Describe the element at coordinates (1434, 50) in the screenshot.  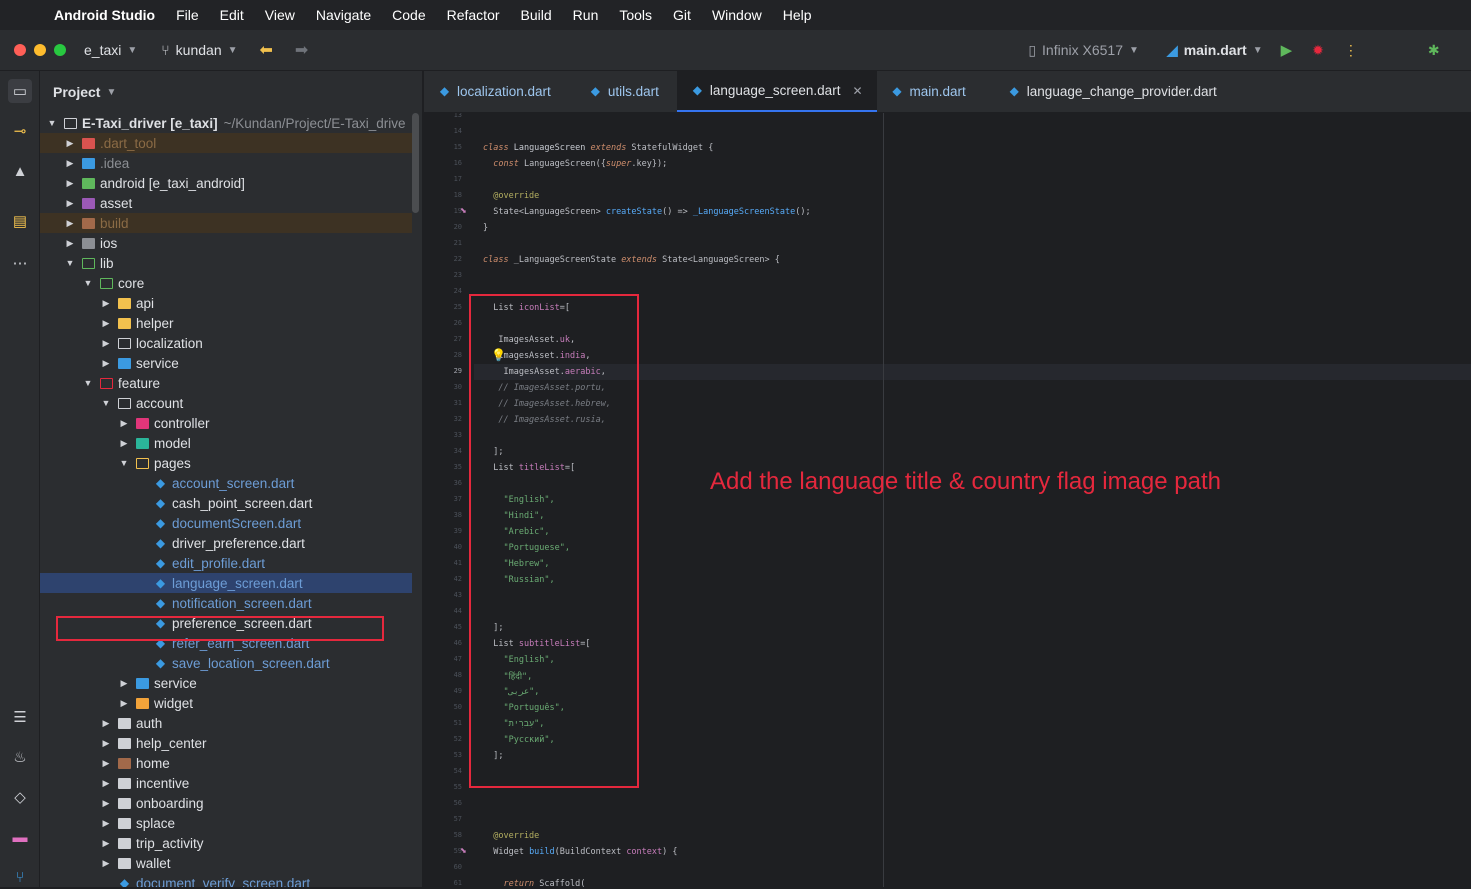
I see `settings-gear-icon: ✱` at that location.